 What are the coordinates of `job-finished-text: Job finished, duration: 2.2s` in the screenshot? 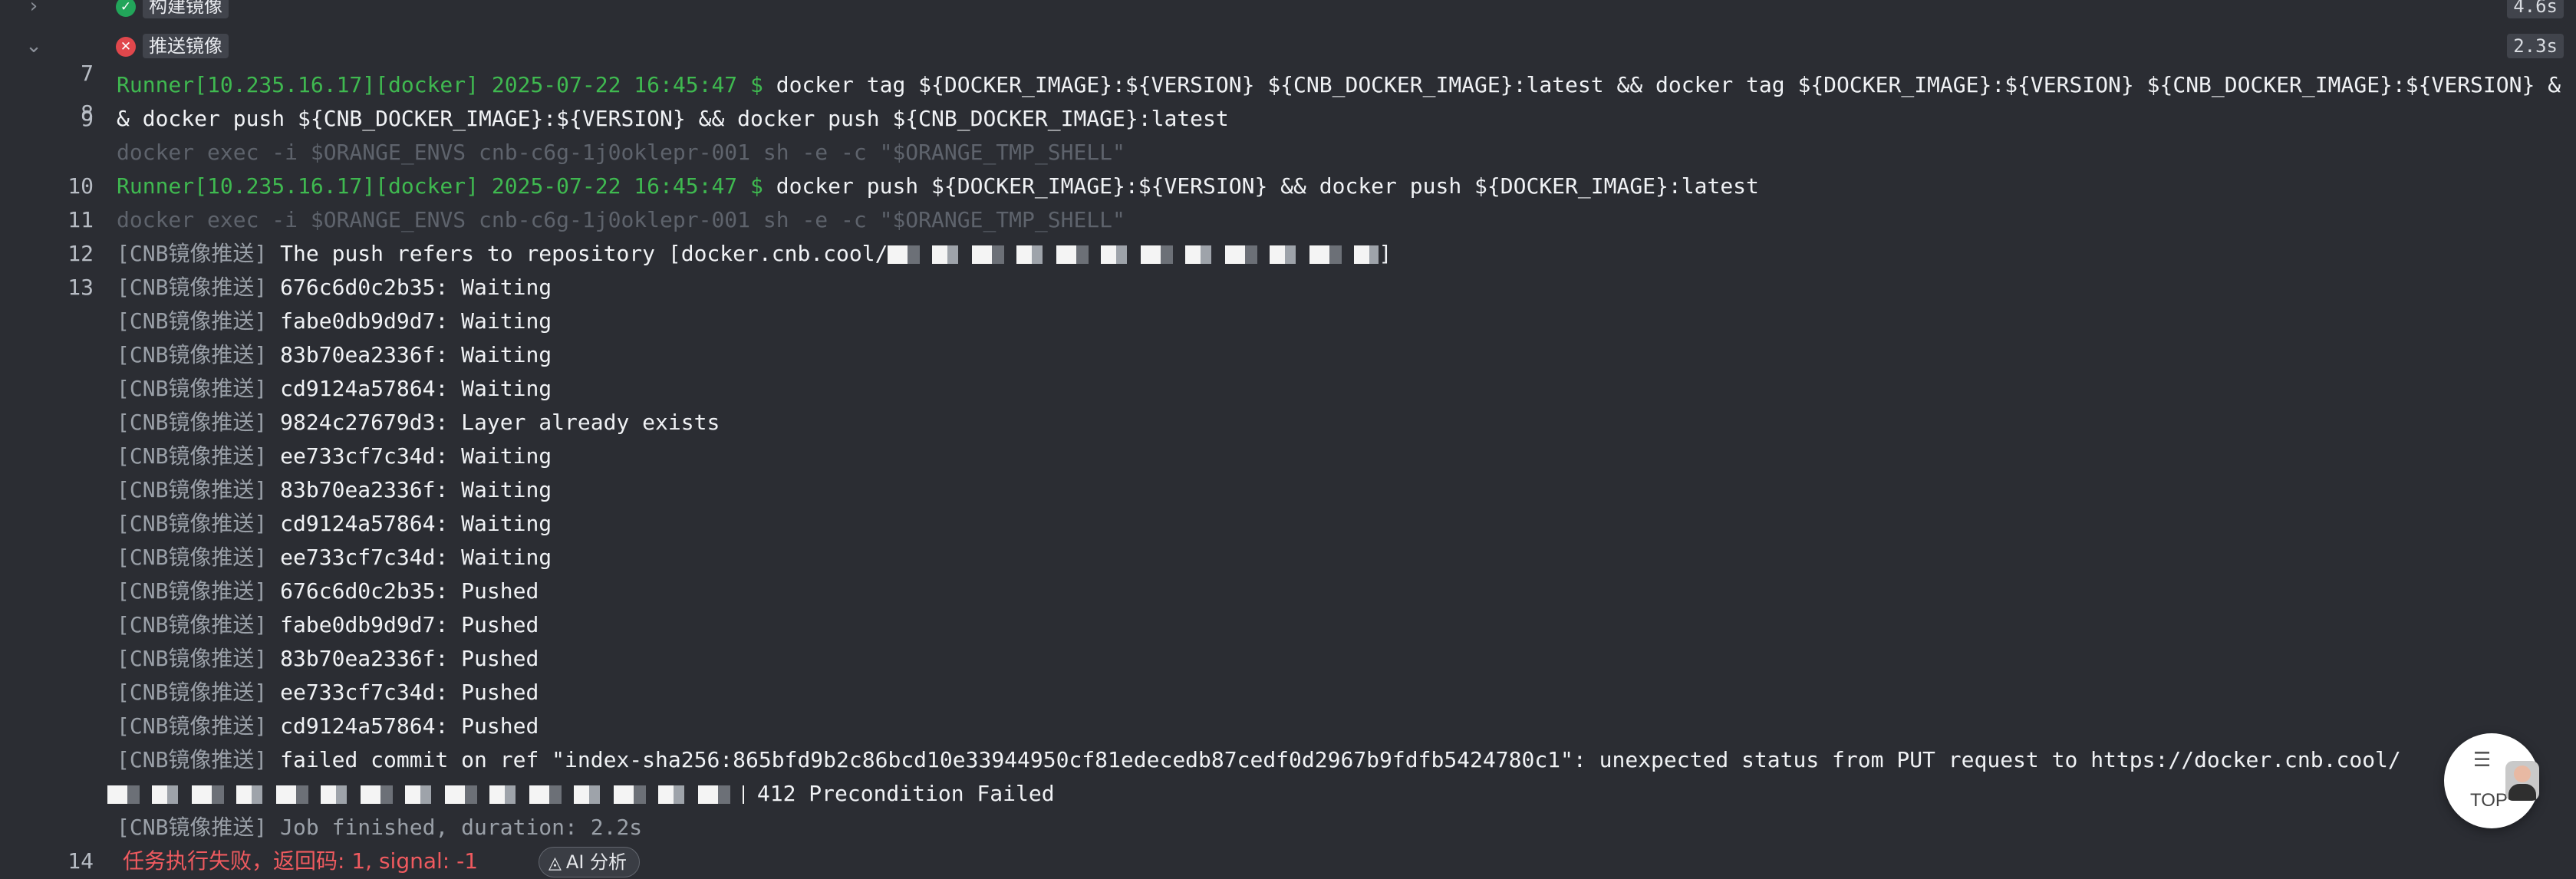 It's located at (461, 828).